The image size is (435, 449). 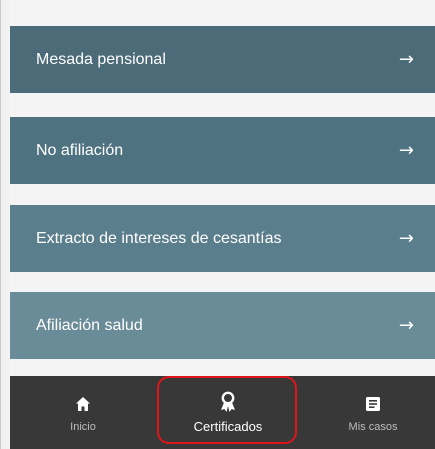 I want to click on certificate-item-extracto-cesantias: Extracto de intereses de cesantías →, so click(x=222, y=238).